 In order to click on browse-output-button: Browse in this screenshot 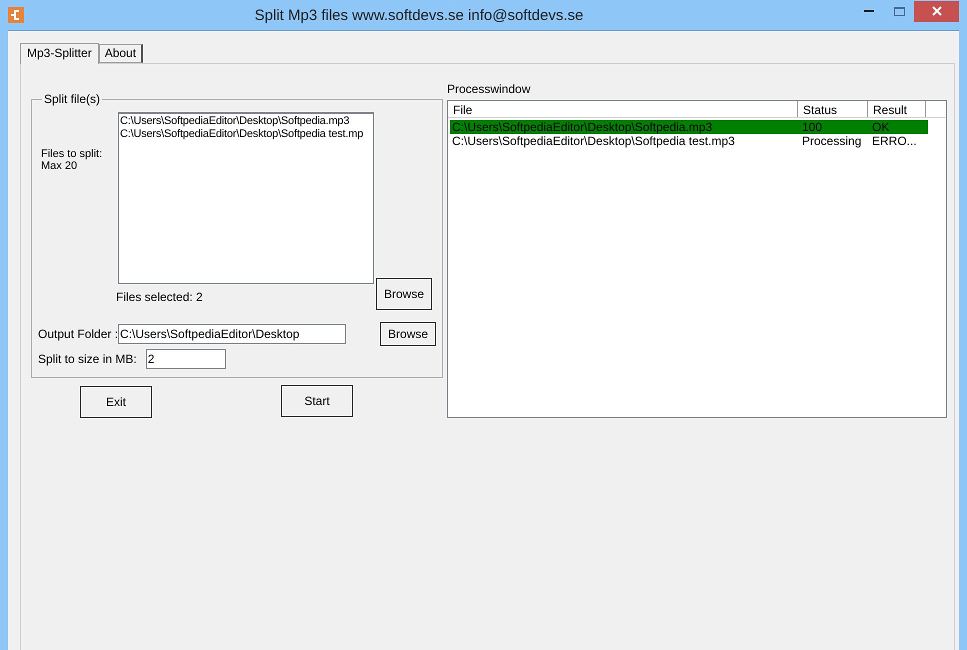, I will do `click(408, 334)`.